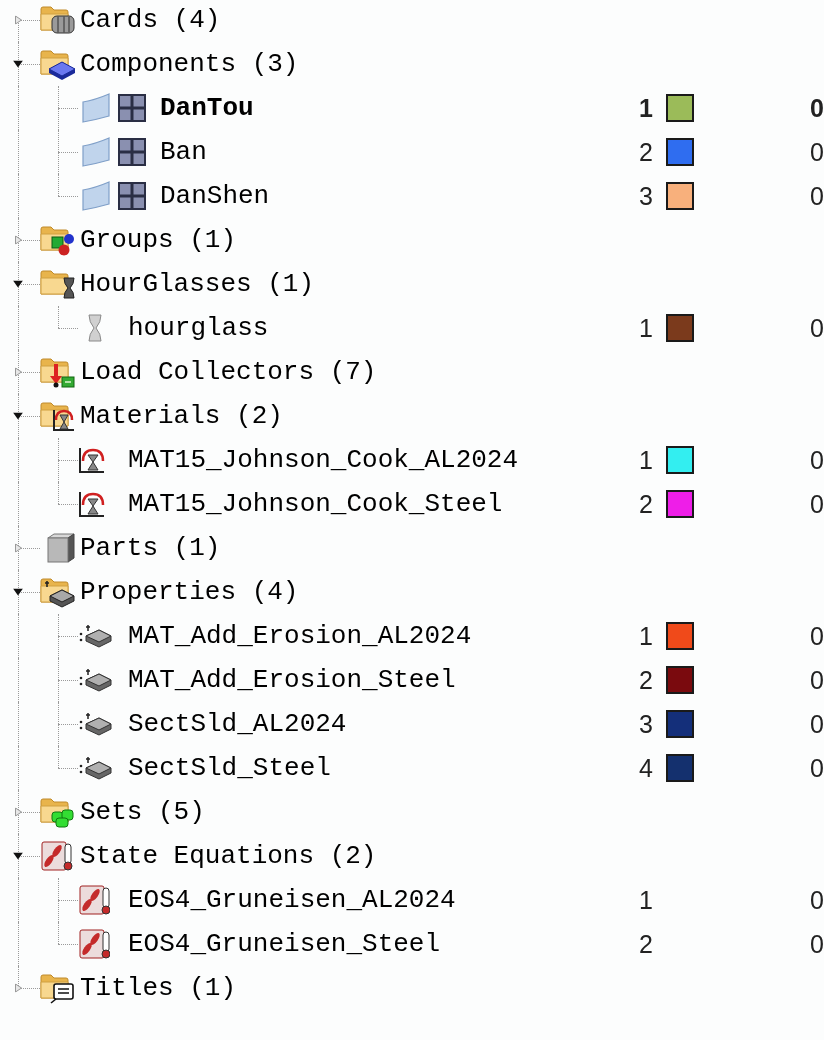 The width and height of the screenshot is (824, 1042). What do you see at coordinates (198, 328) in the screenshot?
I see `tree-item-label: hourglass` at bounding box center [198, 328].